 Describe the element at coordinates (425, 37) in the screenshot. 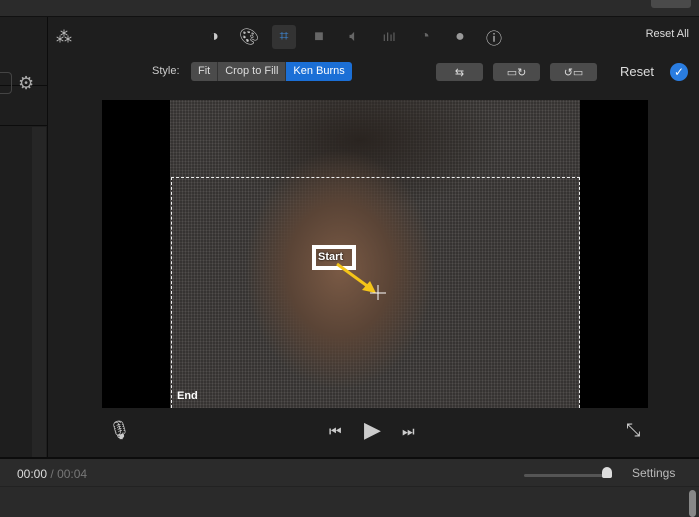

I see `speed-icon: ◔` at that location.